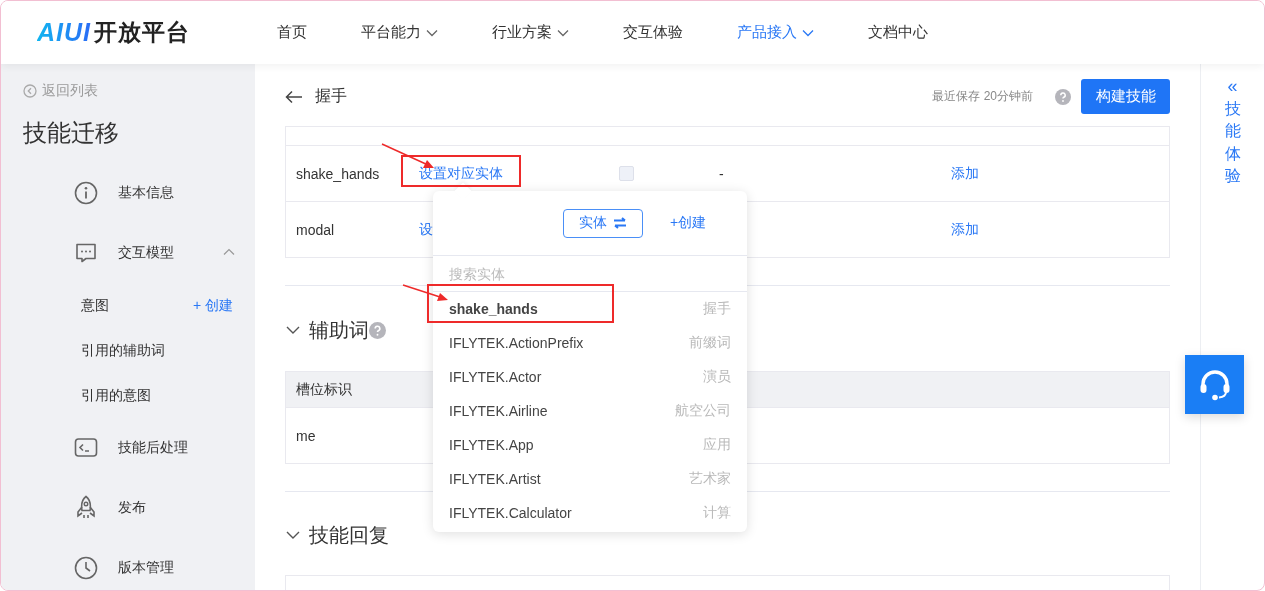 The height and width of the screenshot is (591, 1265). I want to click on sidebar-subitem: 引用的辅助词, so click(123, 350).